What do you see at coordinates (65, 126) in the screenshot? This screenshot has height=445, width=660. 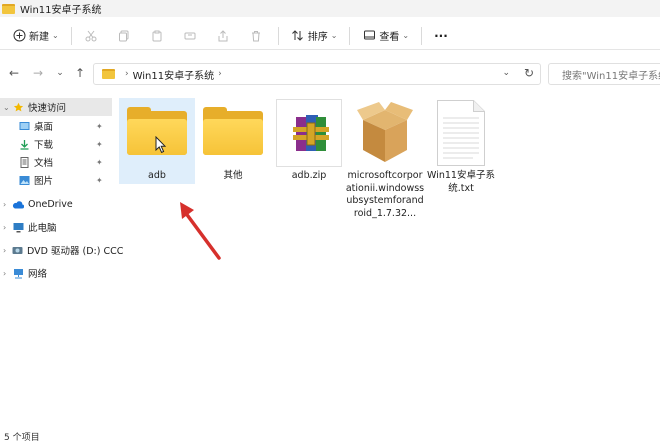 I see `nav-desktop: 桌面 ✦` at bounding box center [65, 126].